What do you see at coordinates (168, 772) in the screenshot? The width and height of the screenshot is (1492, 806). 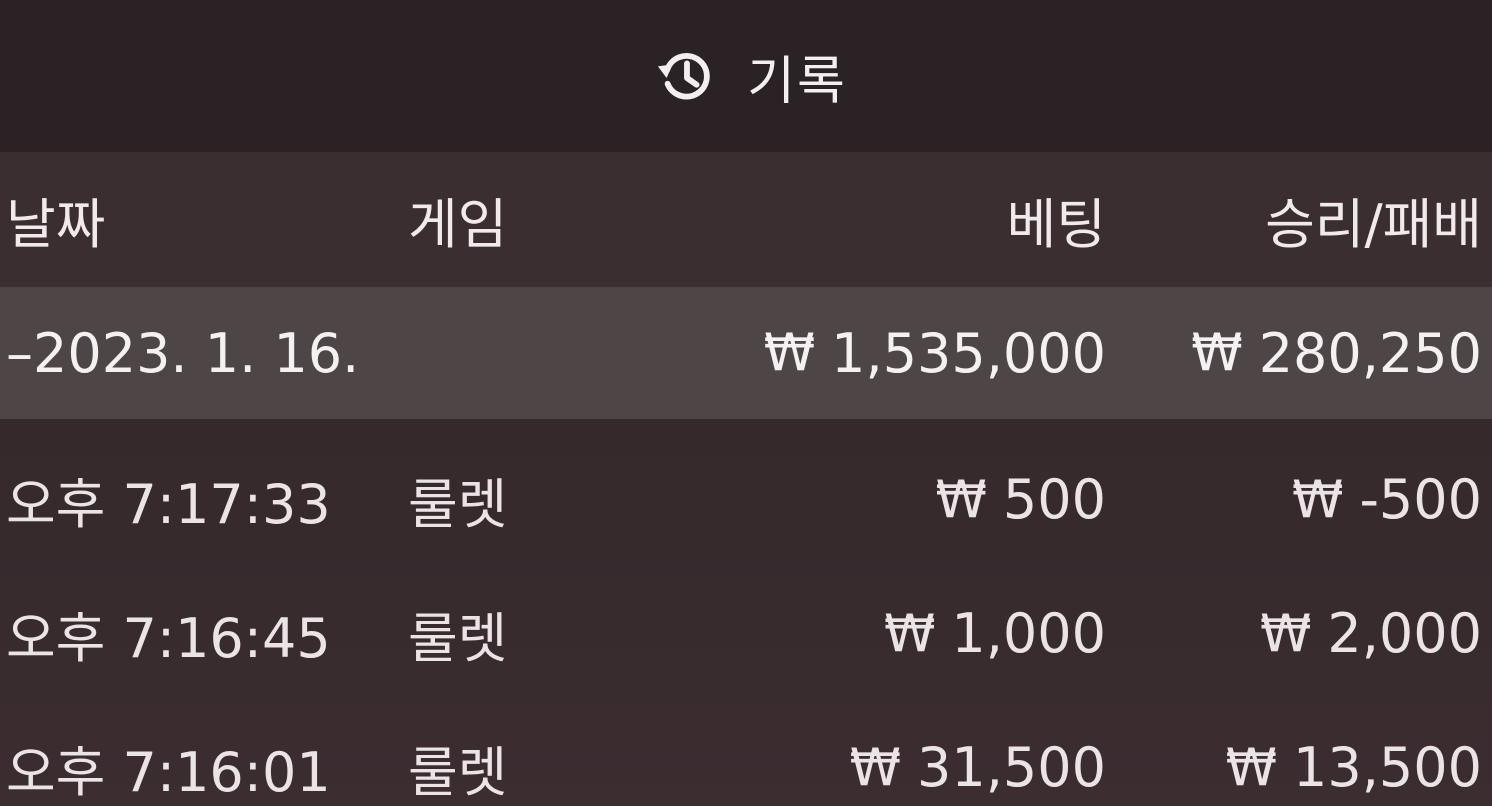 I see `row-time: 오후 7:16:01` at bounding box center [168, 772].